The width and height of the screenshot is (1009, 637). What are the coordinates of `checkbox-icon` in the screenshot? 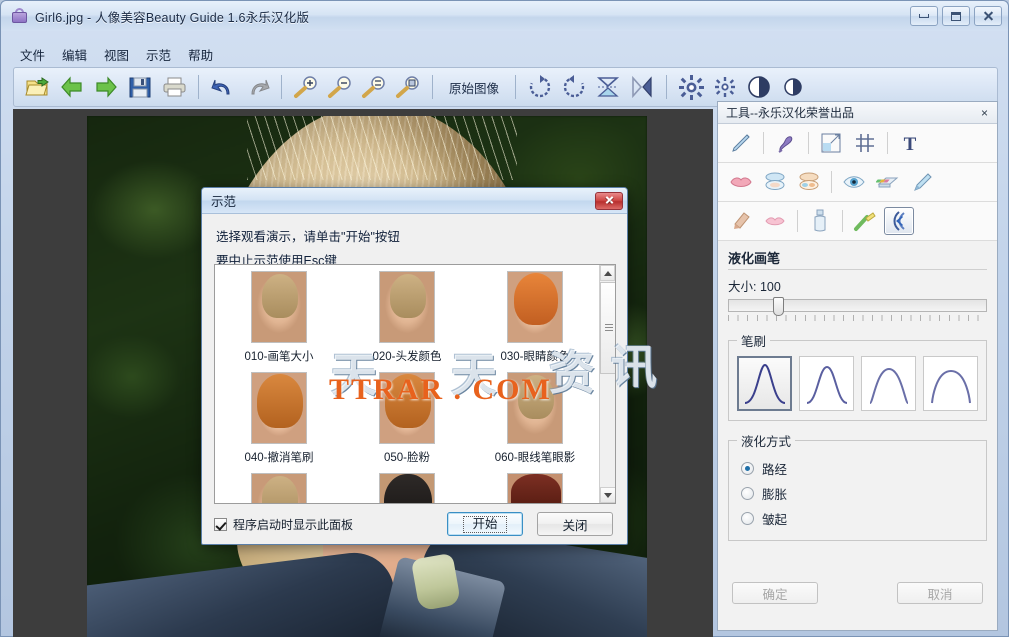 It's located at (220, 524).